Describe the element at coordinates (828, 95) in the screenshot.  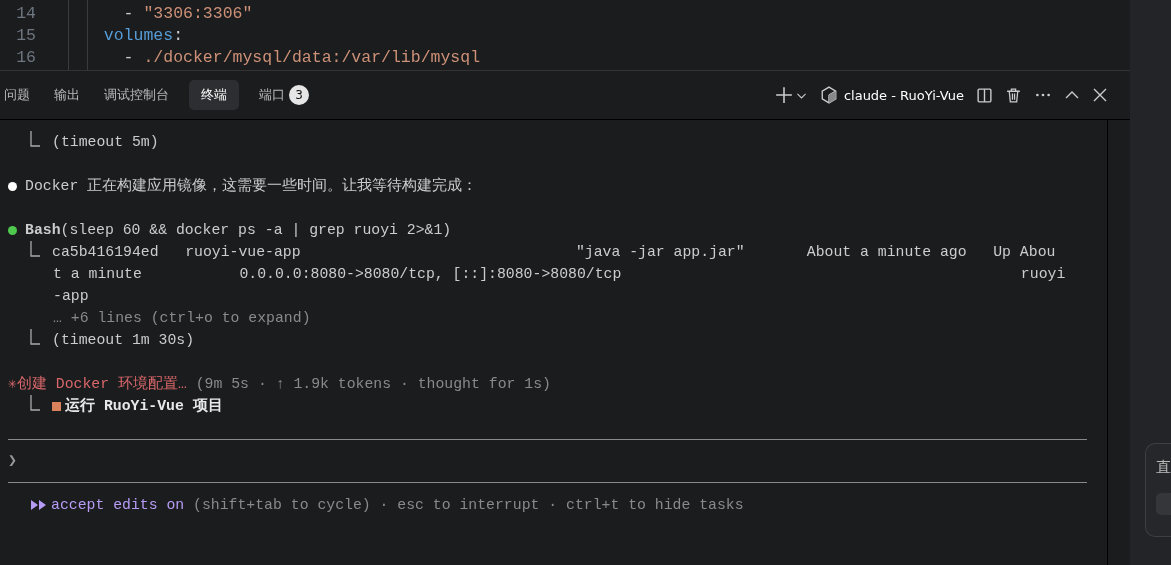
I see `cube-icon` at that location.